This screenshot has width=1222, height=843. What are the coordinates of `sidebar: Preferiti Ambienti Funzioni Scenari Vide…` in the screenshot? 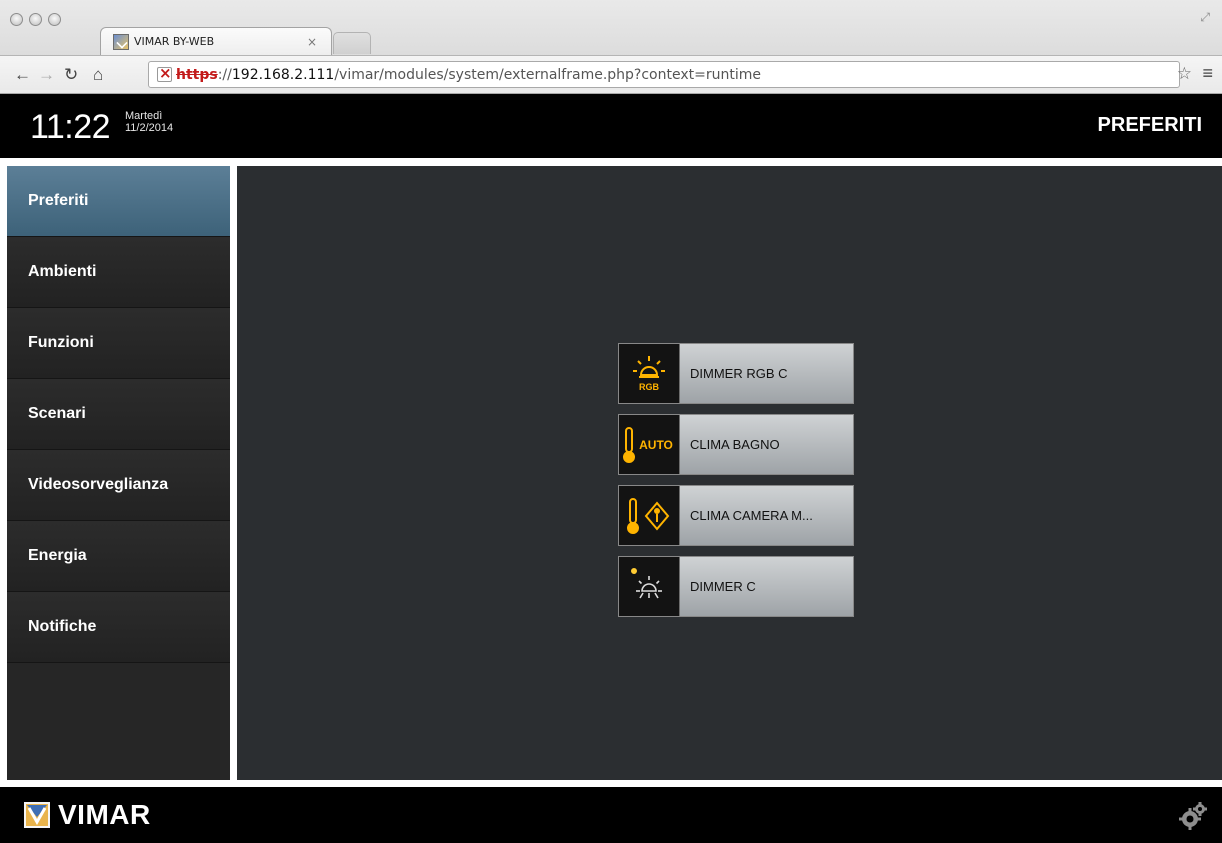 It's located at (118, 473).